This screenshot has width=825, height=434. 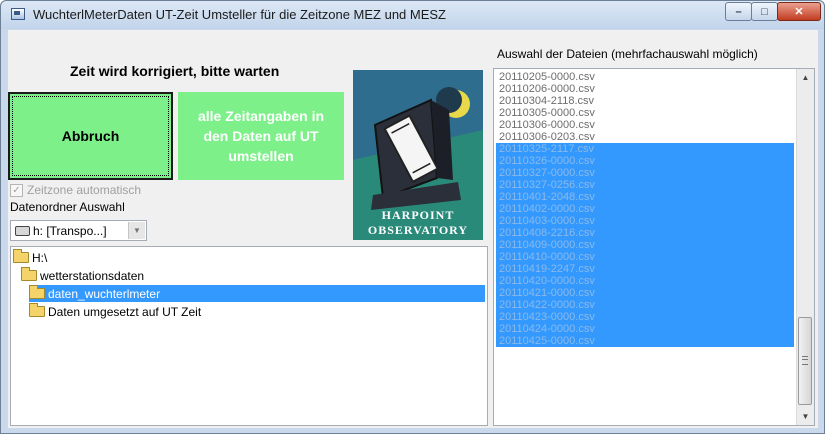 What do you see at coordinates (175, 71) in the screenshot?
I see `status-message: Zeit wird korrigiert, bitte warten` at bounding box center [175, 71].